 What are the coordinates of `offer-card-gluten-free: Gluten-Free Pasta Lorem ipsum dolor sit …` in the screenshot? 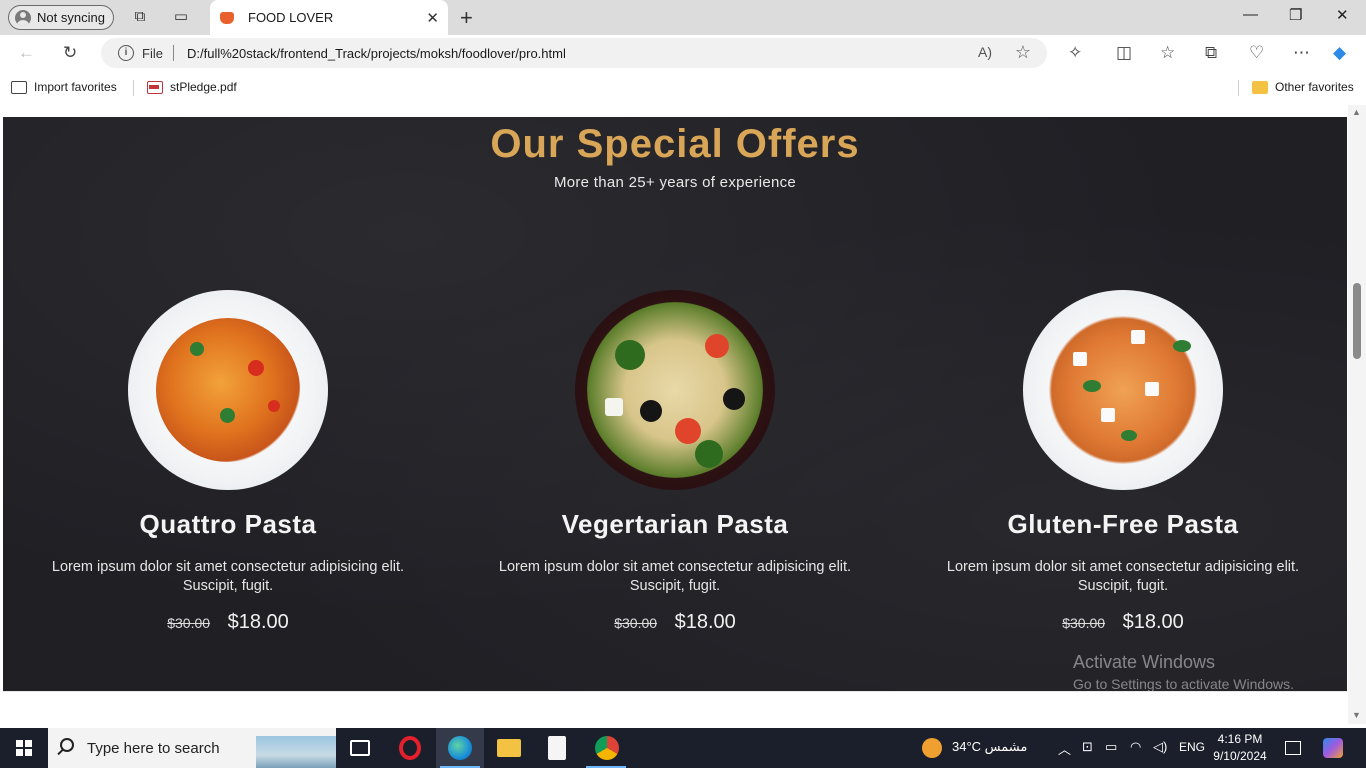 It's located at (1123, 462).